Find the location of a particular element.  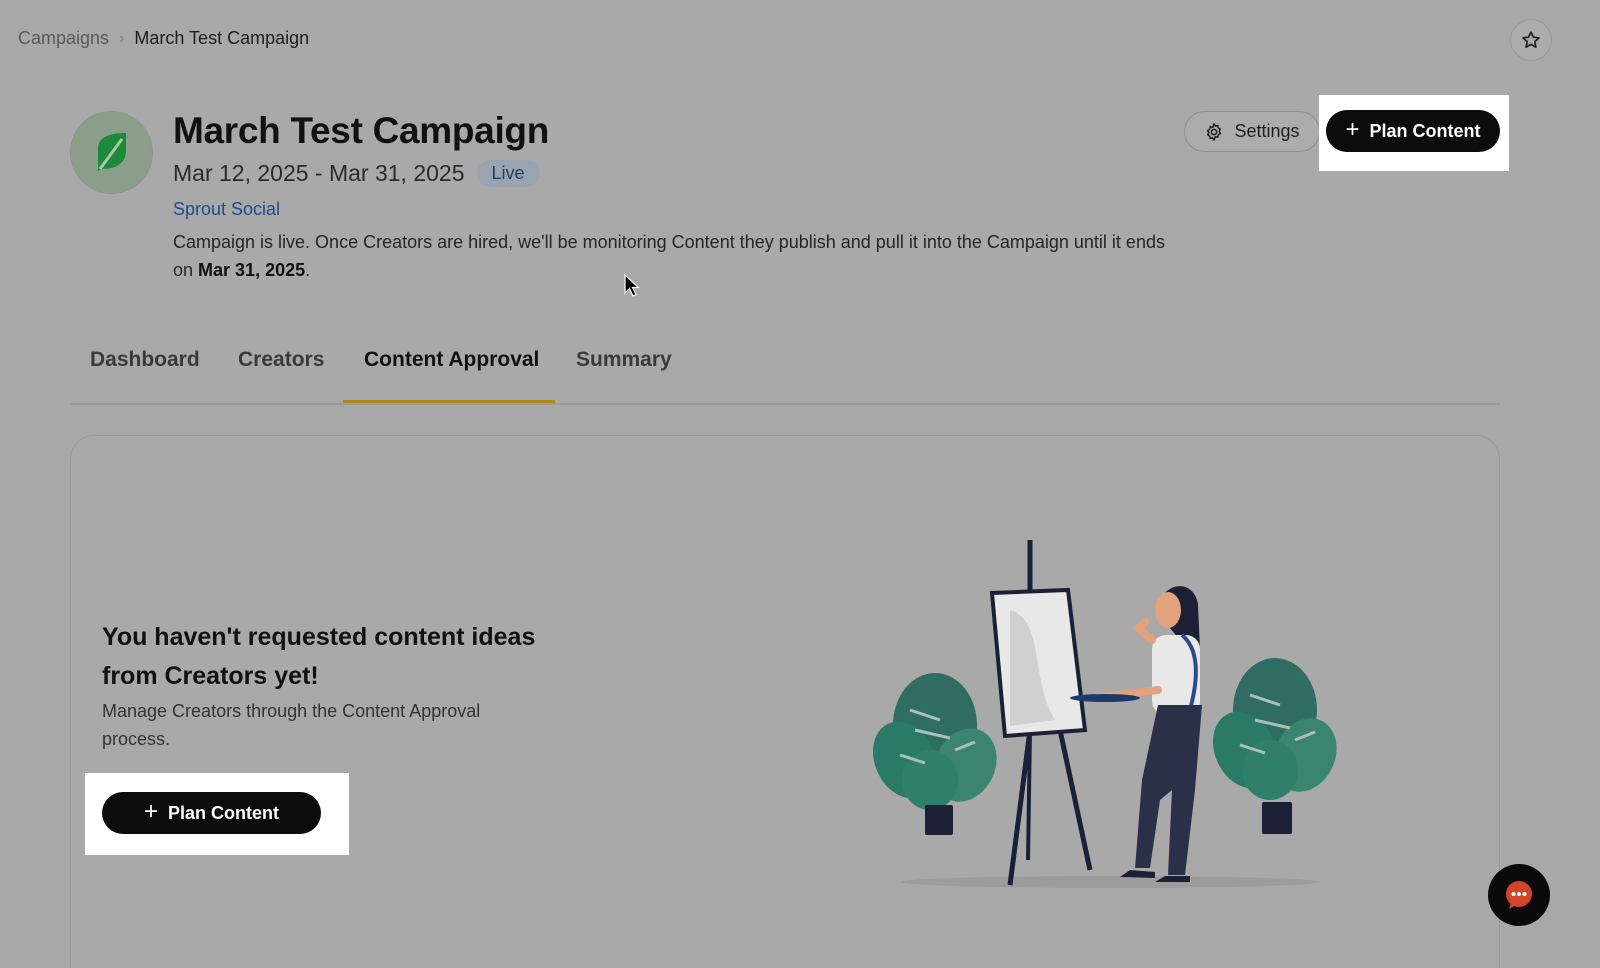

plant-right-illustration is located at coordinates (1274, 746).